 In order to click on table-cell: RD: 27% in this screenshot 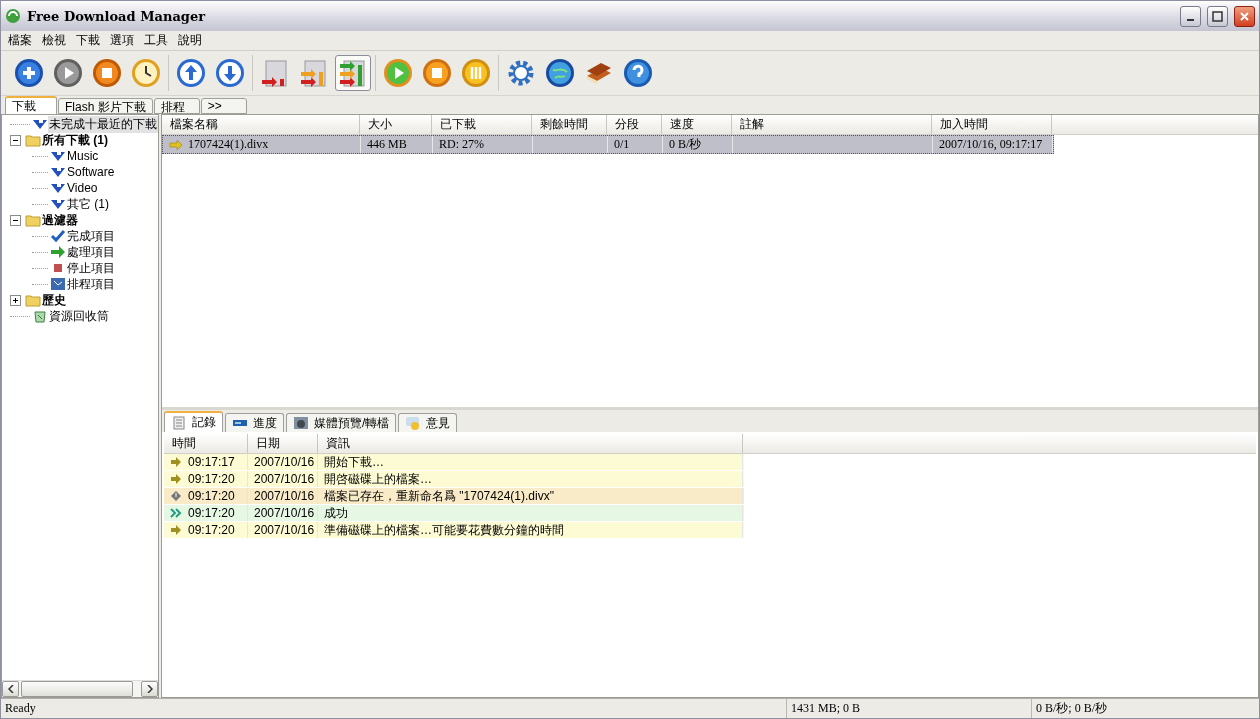, I will do `click(461, 144)`.